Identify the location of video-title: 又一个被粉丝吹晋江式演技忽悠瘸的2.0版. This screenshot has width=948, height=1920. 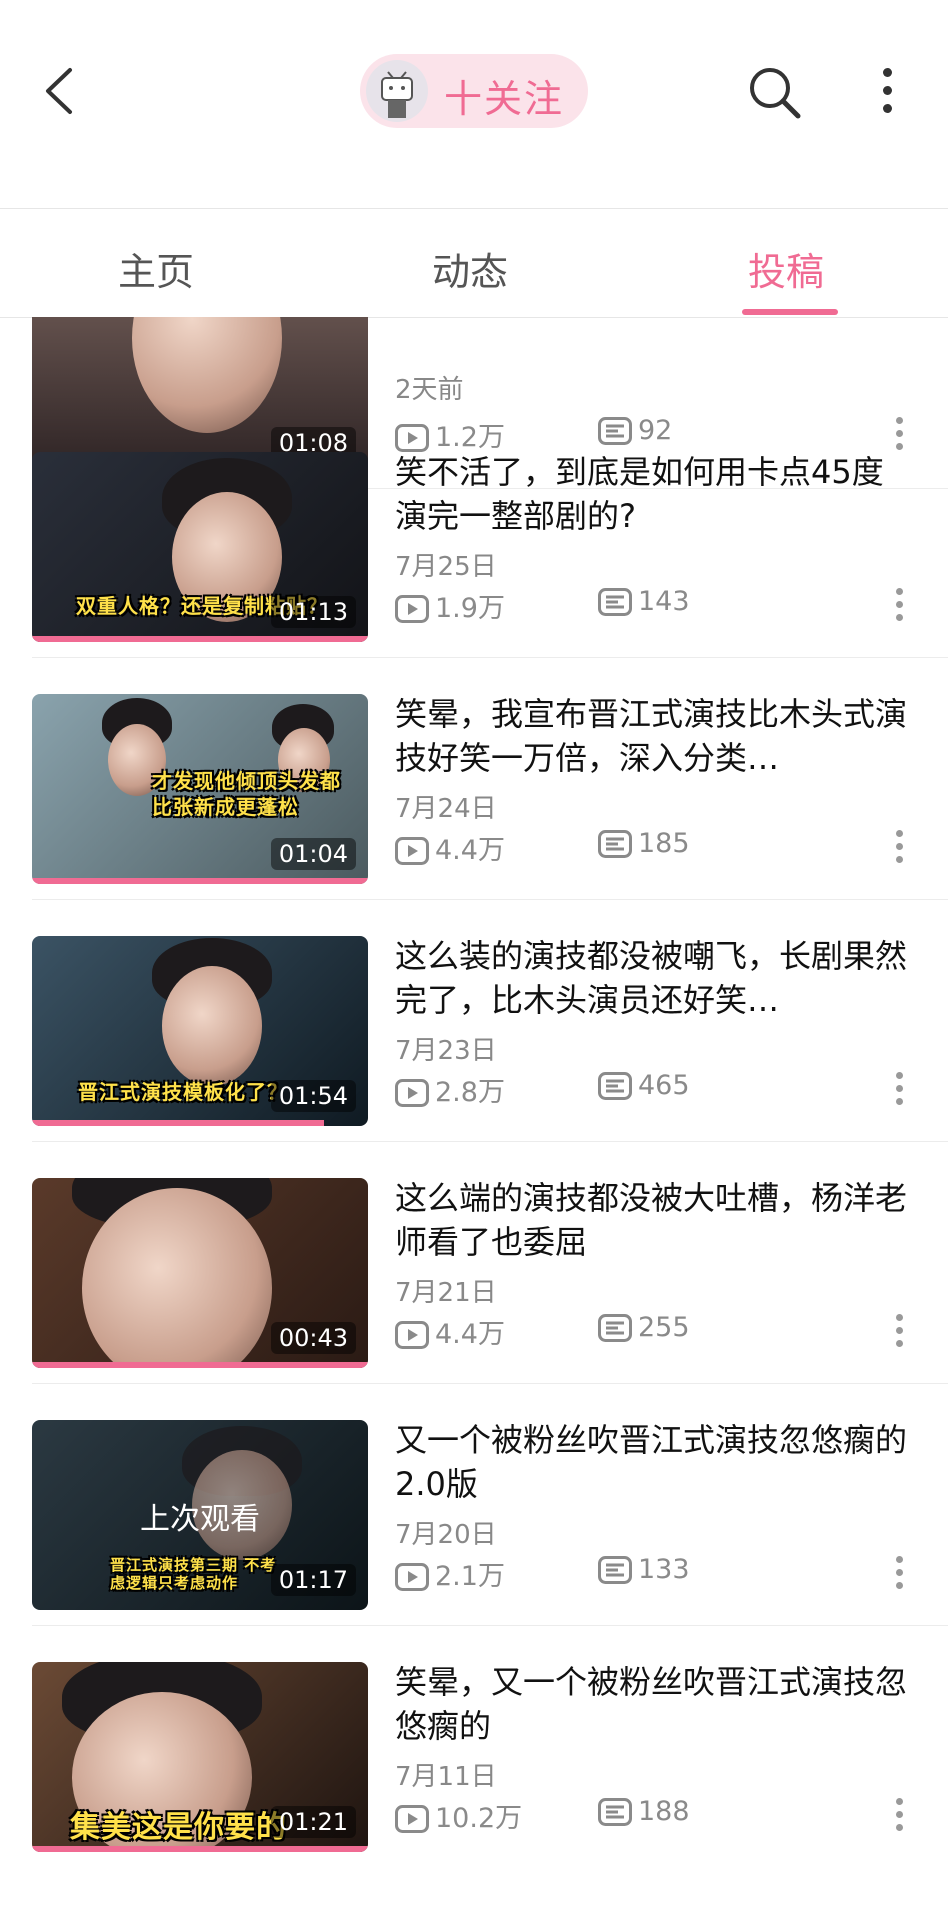
(655, 1462).